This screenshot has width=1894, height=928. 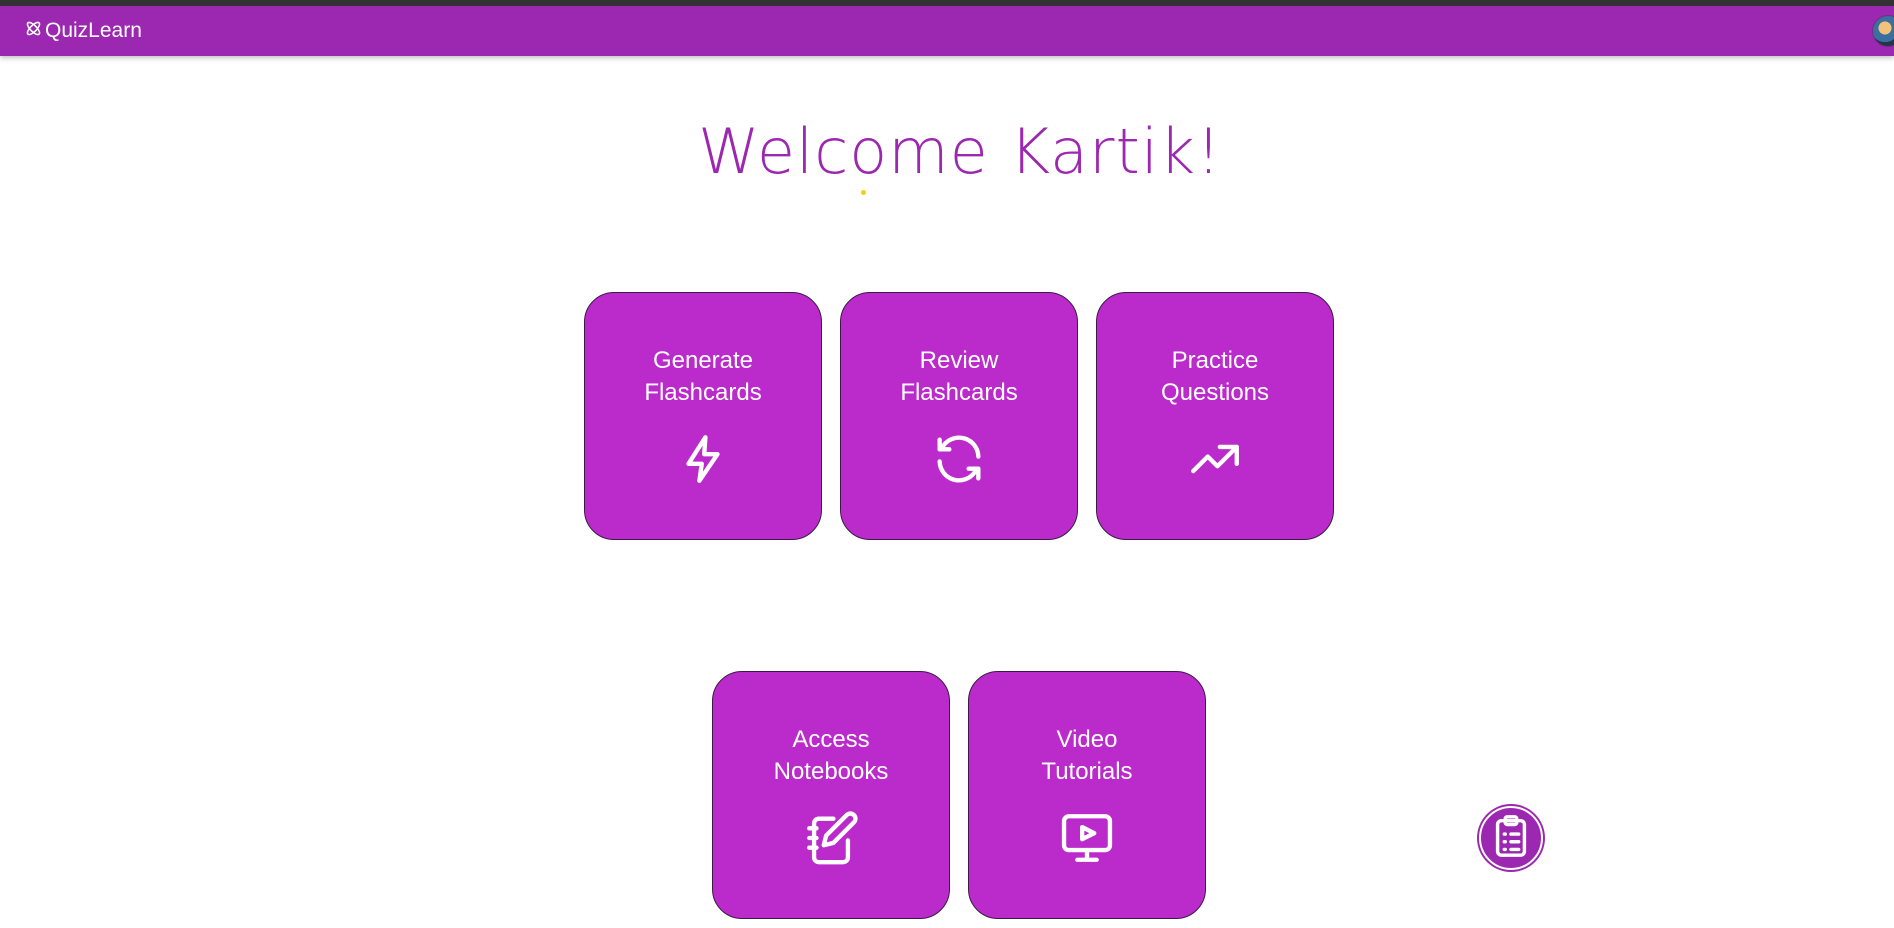 I want to click on brand: QuizLearn, so click(x=83, y=31).